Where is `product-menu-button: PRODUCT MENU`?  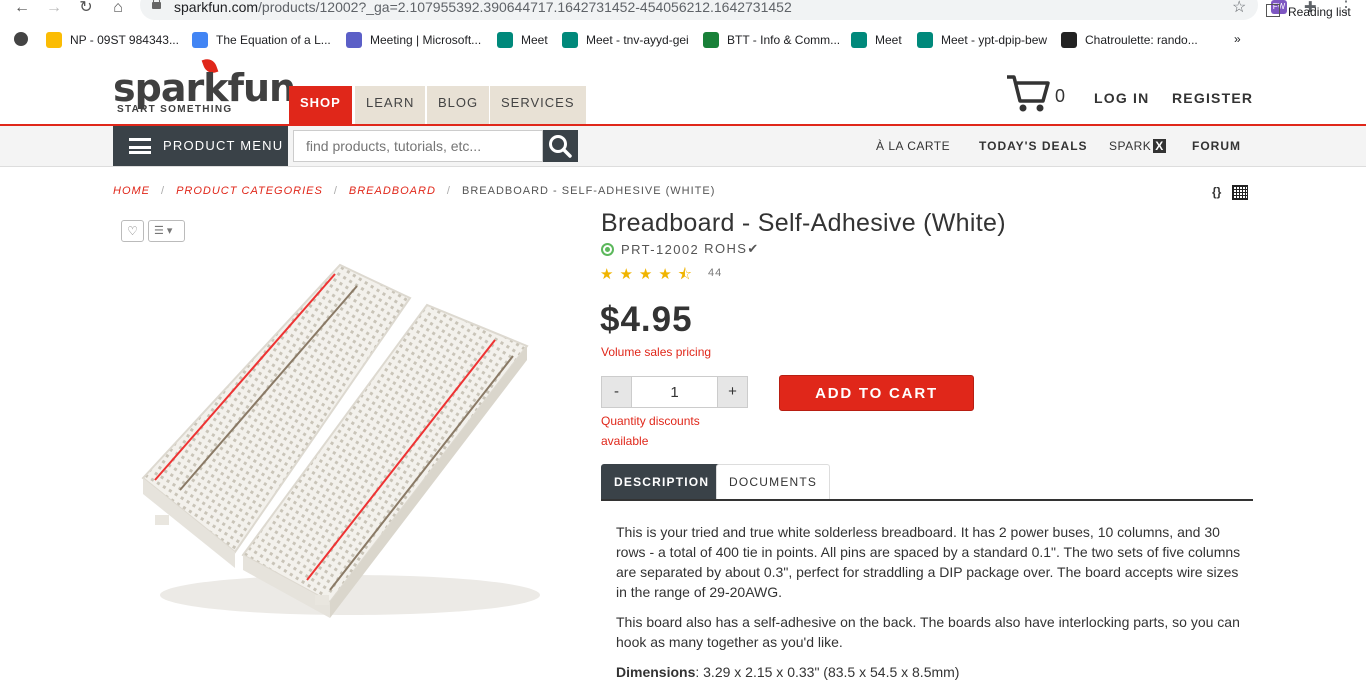 product-menu-button: PRODUCT MENU is located at coordinates (200, 146).